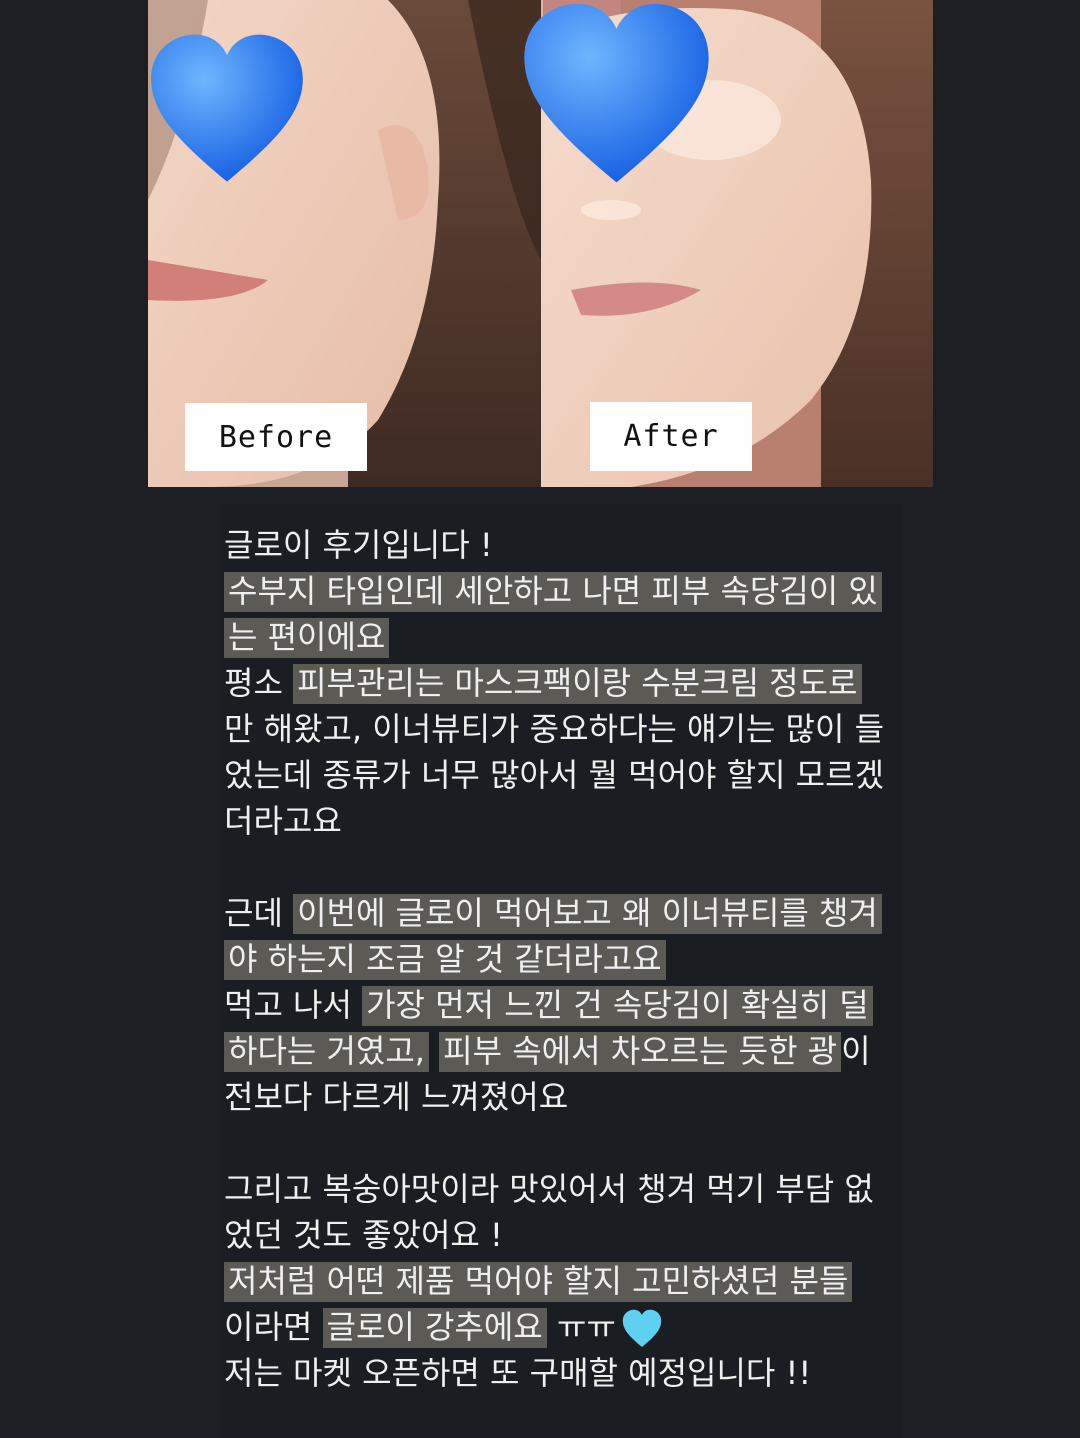  What do you see at coordinates (549, 1212) in the screenshot?
I see `review-text-segment: 그리고 복숭아맛이라 맛있어서 챙겨 먹기 부담 없었던 것도 좋았어요 !` at bounding box center [549, 1212].